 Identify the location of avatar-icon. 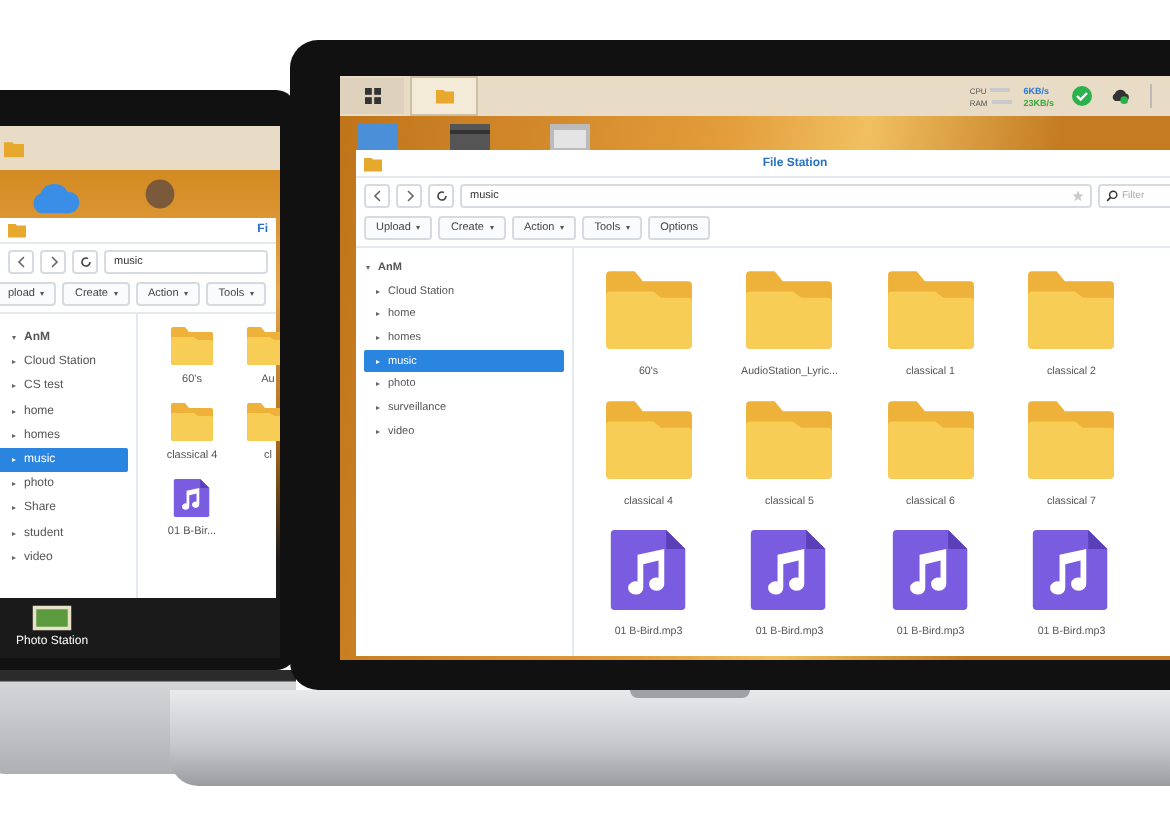
(160, 194).